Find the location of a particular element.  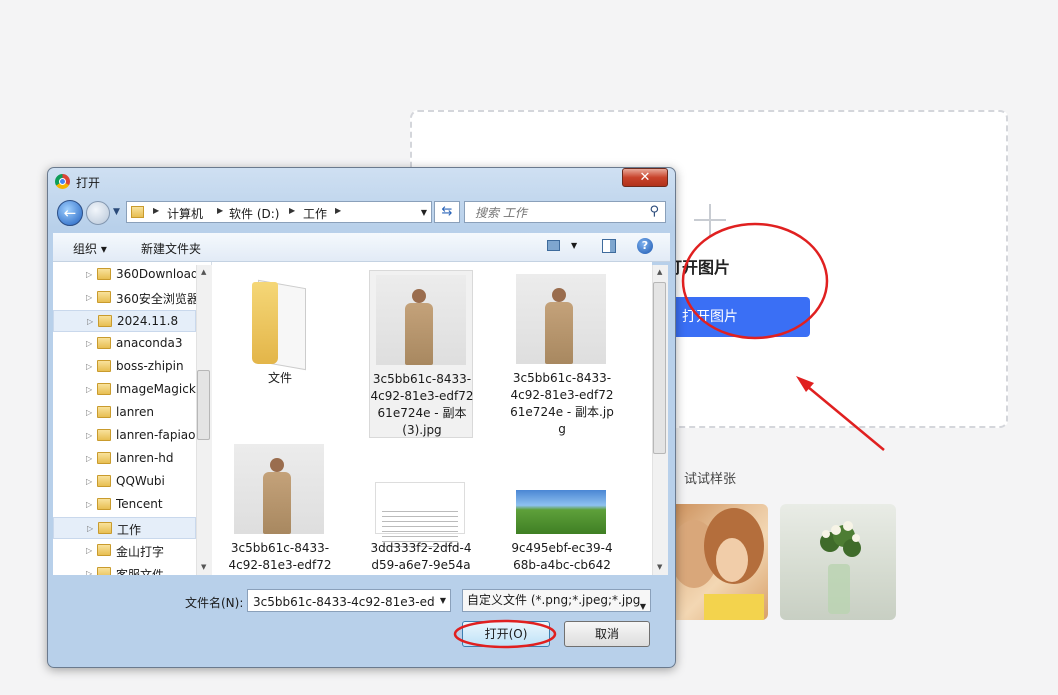

chrome-icon is located at coordinates (62, 181).